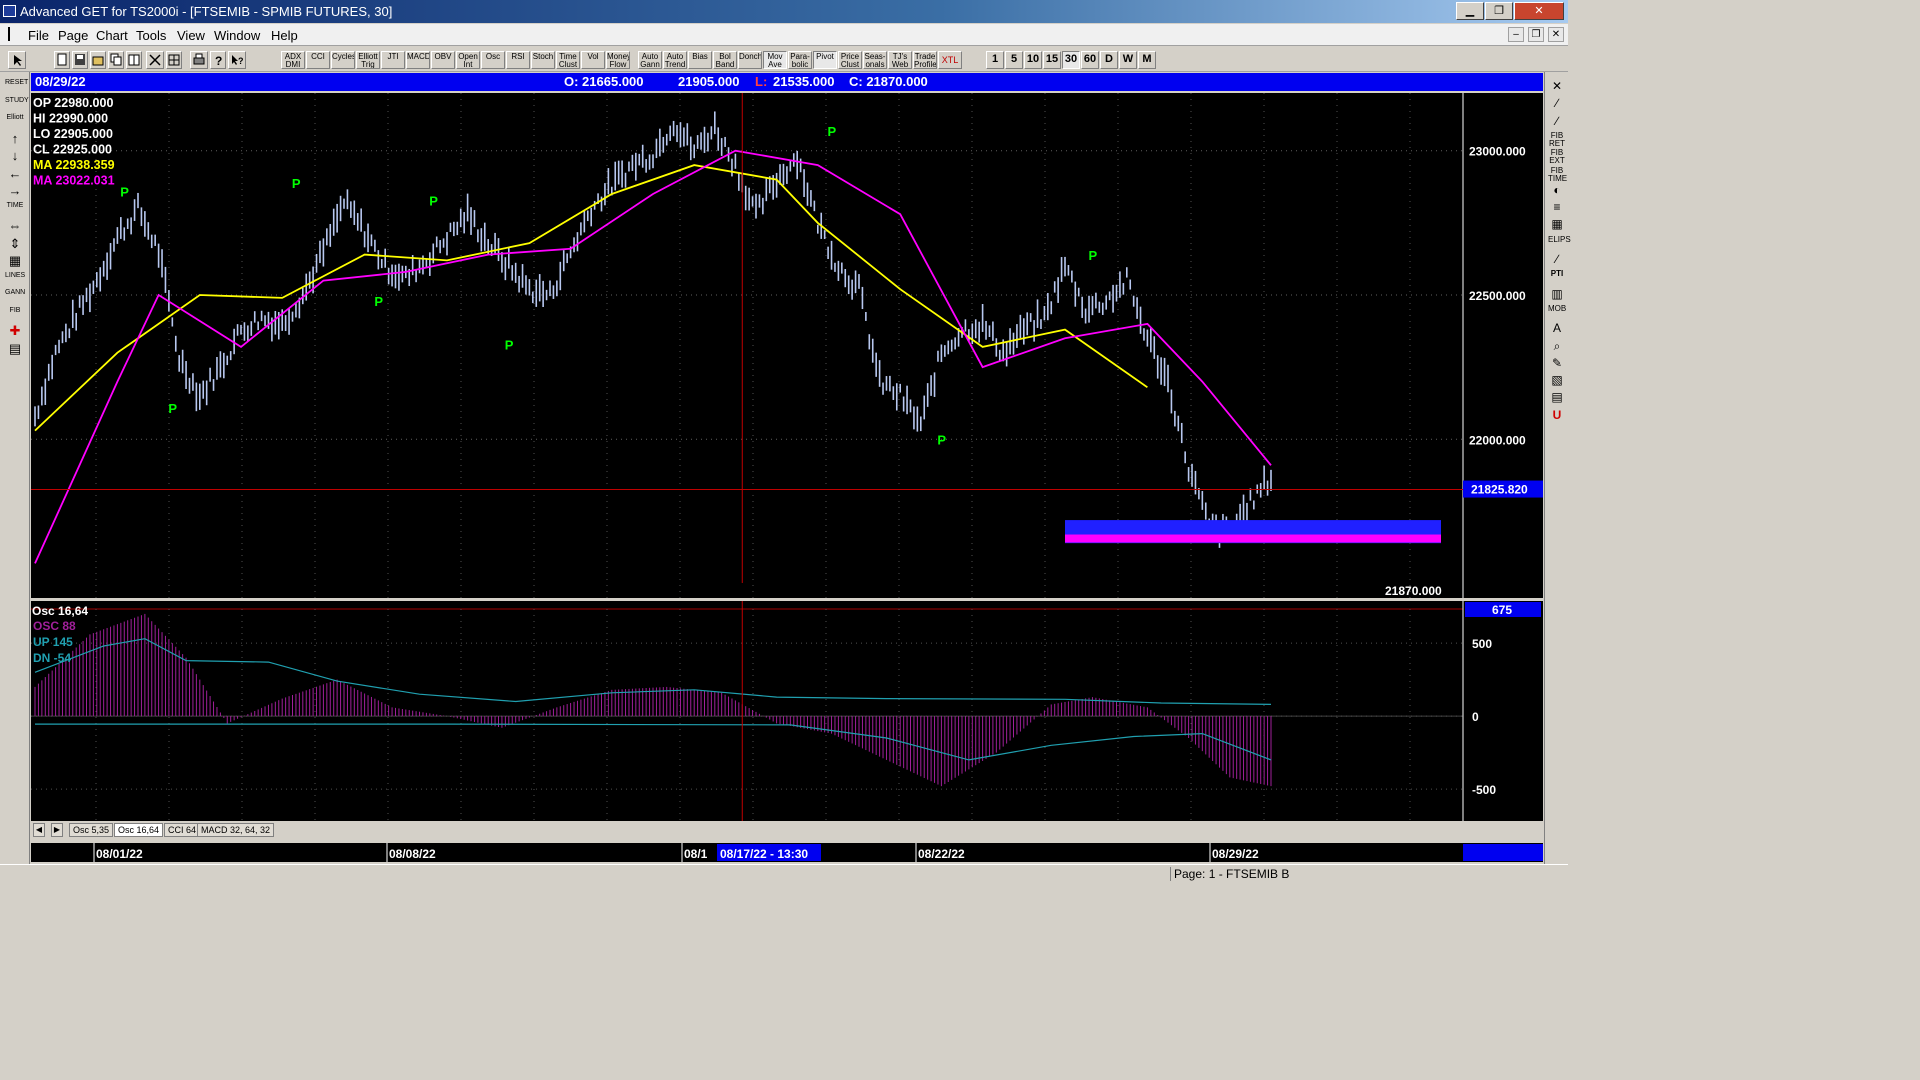  I want to click on tool-money-flow: Money Flow, so click(618, 60).